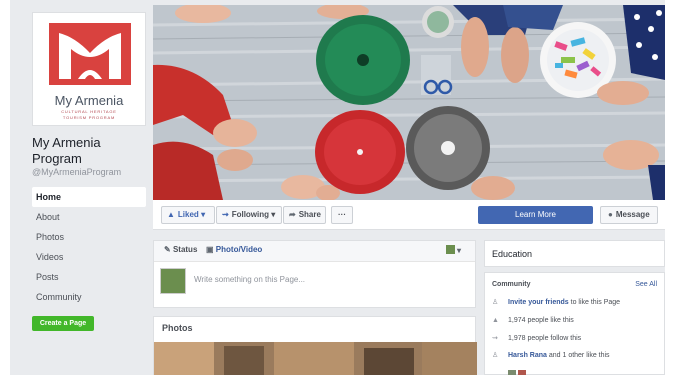 Image resolution: width=675 pixels, height=375 pixels. I want to click on message-label: Message, so click(632, 214).